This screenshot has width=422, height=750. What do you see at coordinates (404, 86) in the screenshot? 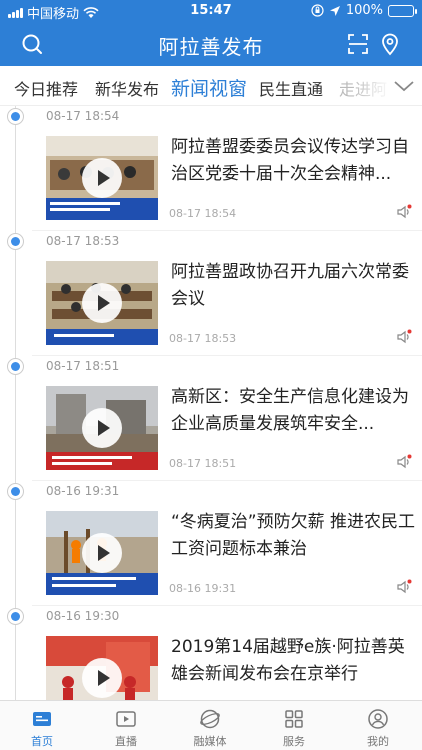
I see `chevron-down-icon` at bounding box center [404, 86].